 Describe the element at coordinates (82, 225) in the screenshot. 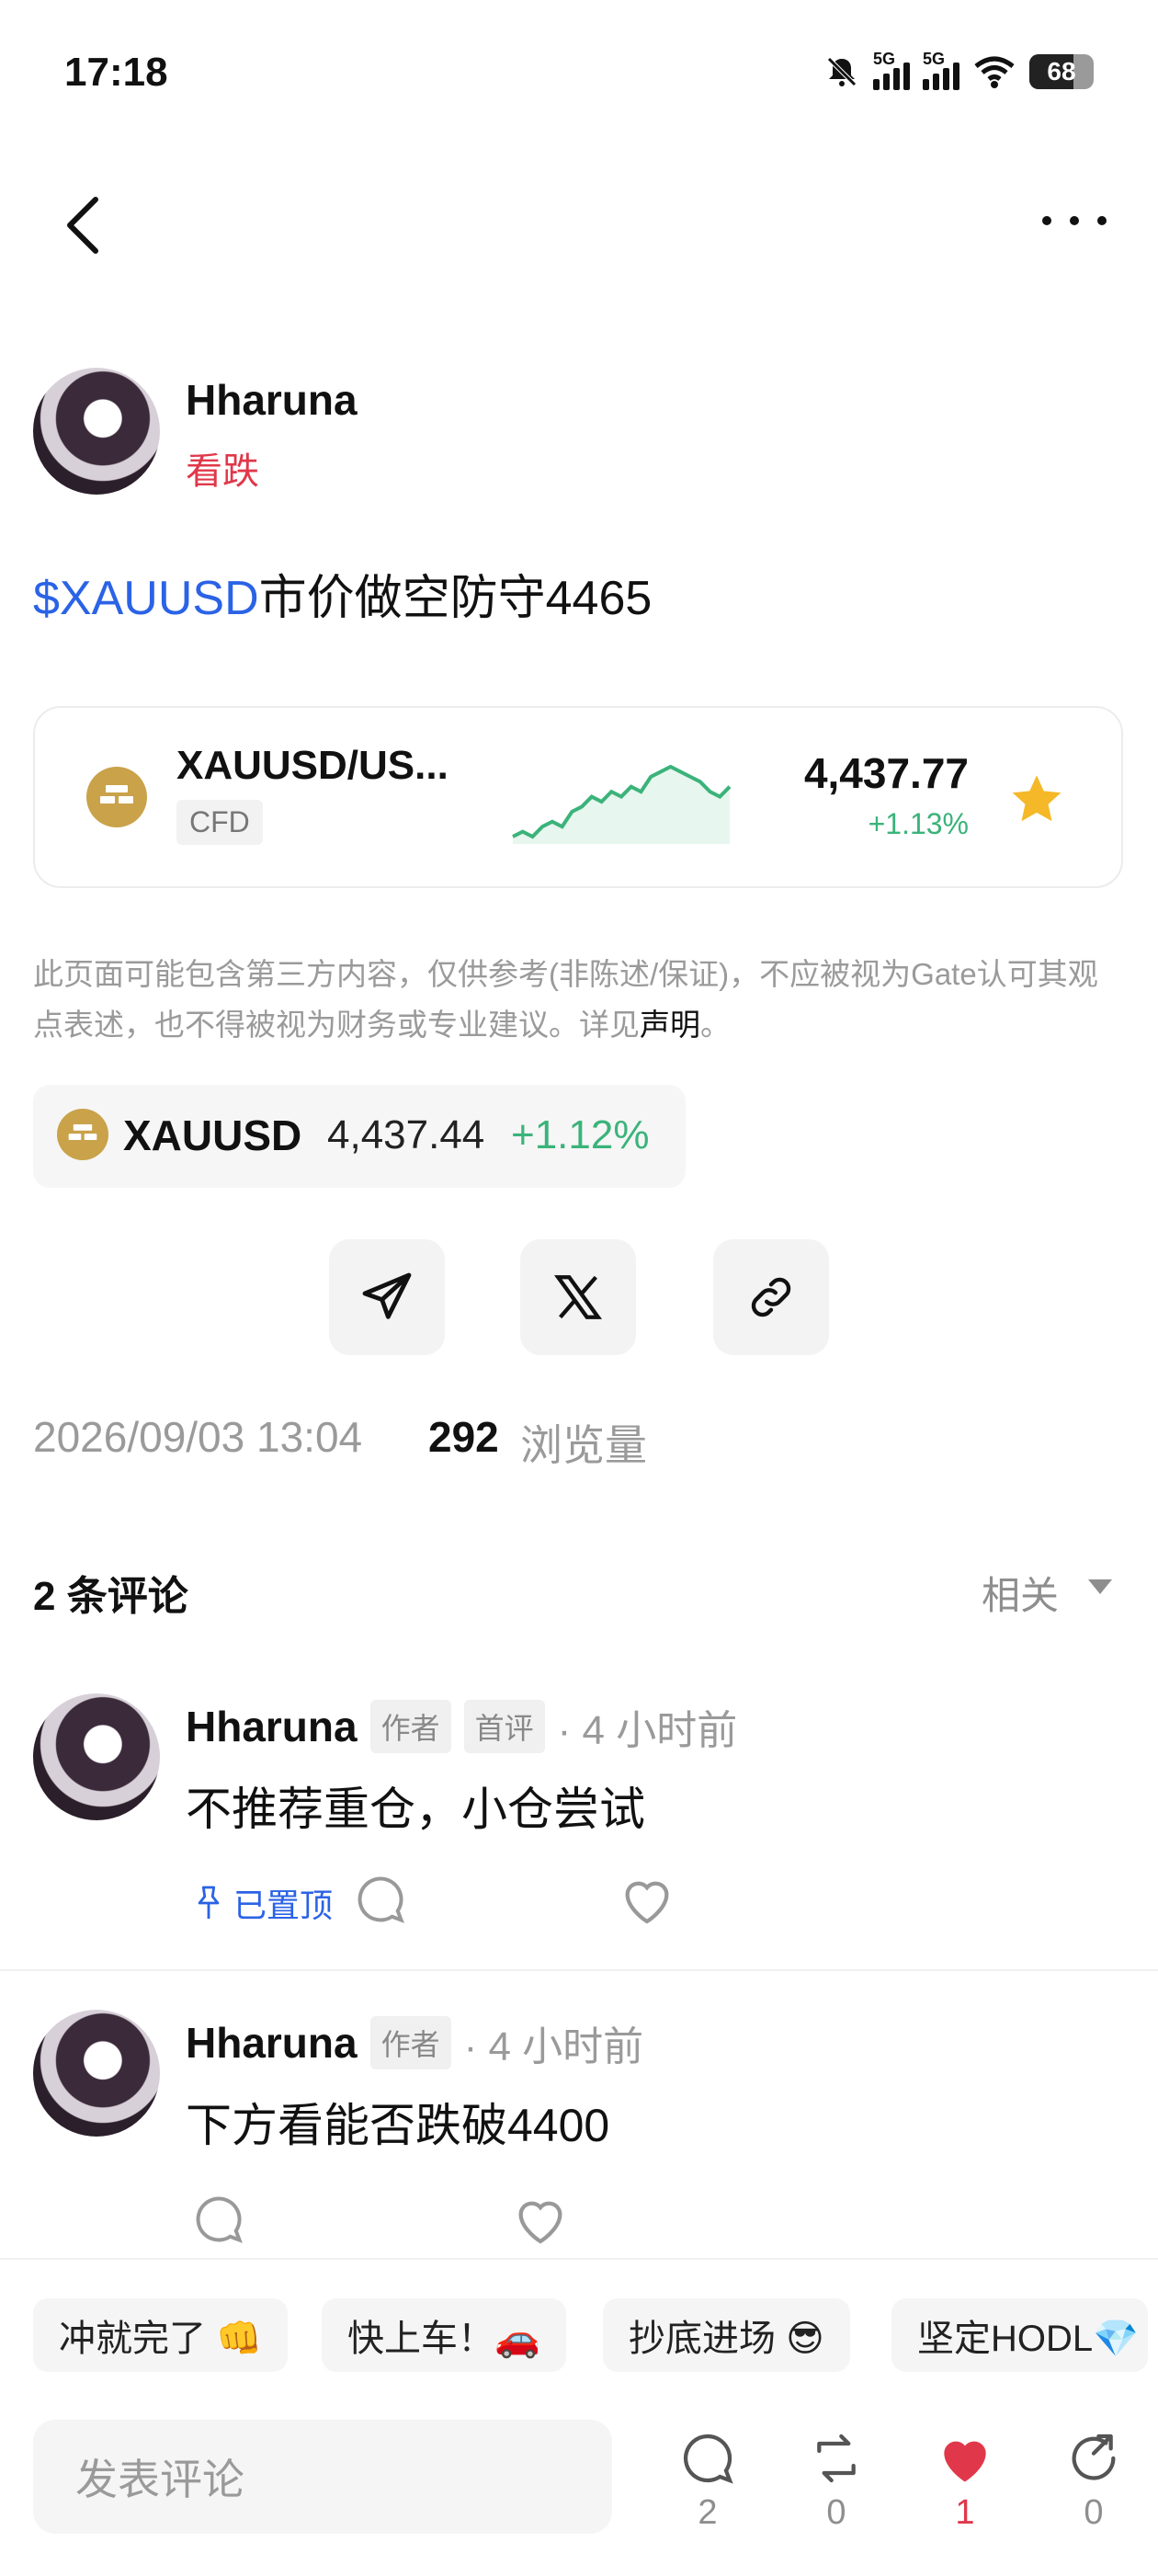

I see `back-icon` at that location.